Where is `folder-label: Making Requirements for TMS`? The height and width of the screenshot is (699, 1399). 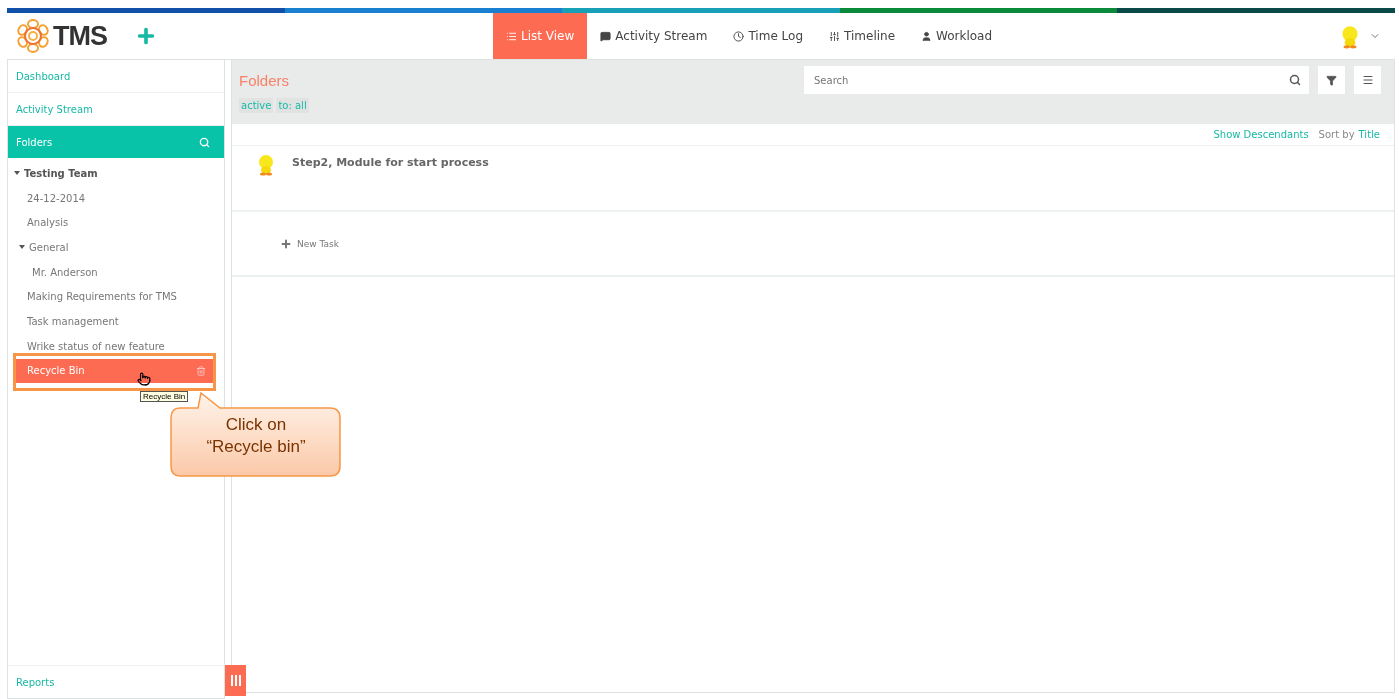
folder-label: Making Requirements for TMS is located at coordinates (102, 297).